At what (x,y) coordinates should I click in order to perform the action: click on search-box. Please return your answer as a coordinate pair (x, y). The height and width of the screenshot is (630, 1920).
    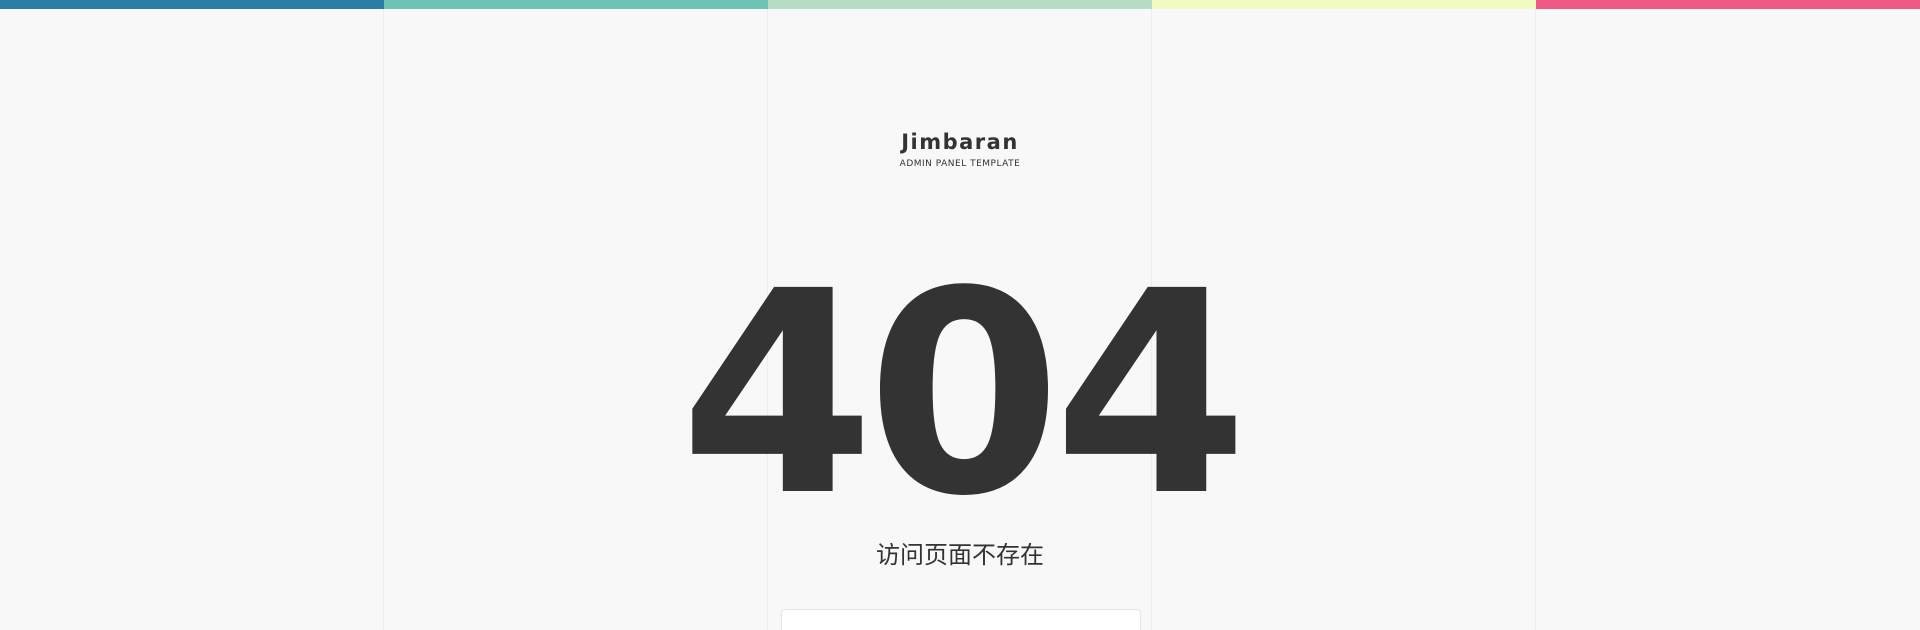
    Looking at the image, I should click on (961, 619).